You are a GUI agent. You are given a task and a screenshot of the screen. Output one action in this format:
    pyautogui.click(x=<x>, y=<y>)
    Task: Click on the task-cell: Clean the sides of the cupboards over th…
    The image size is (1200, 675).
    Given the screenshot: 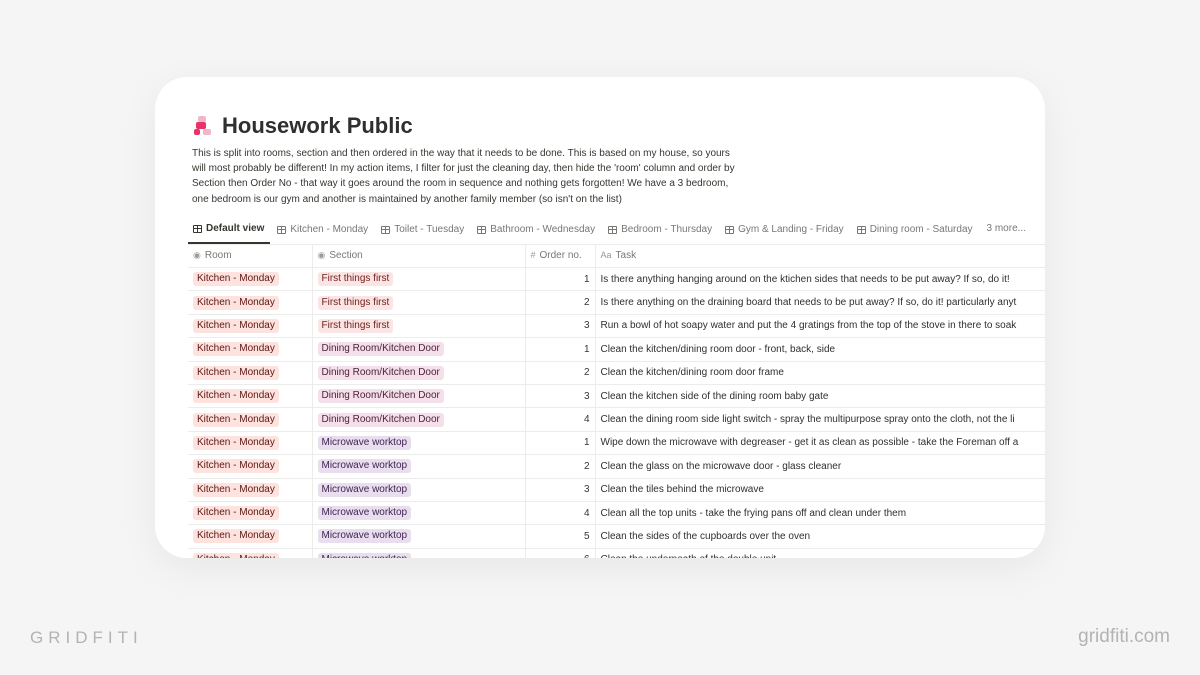 What is the action you would take?
    pyautogui.click(x=820, y=536)
    